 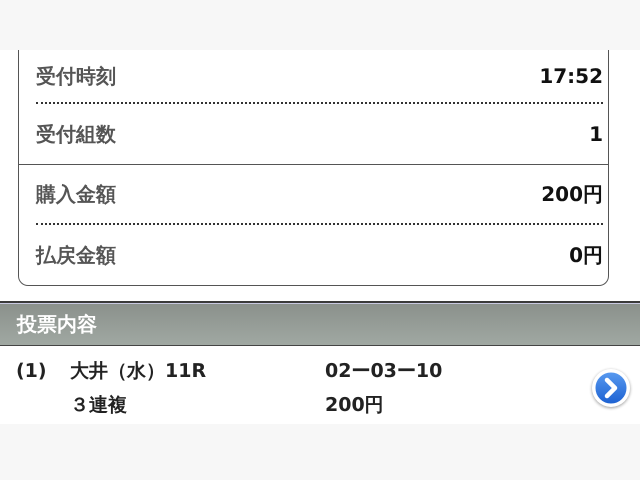 I want to click on field-value: 200円, so click(x=572, y=194).